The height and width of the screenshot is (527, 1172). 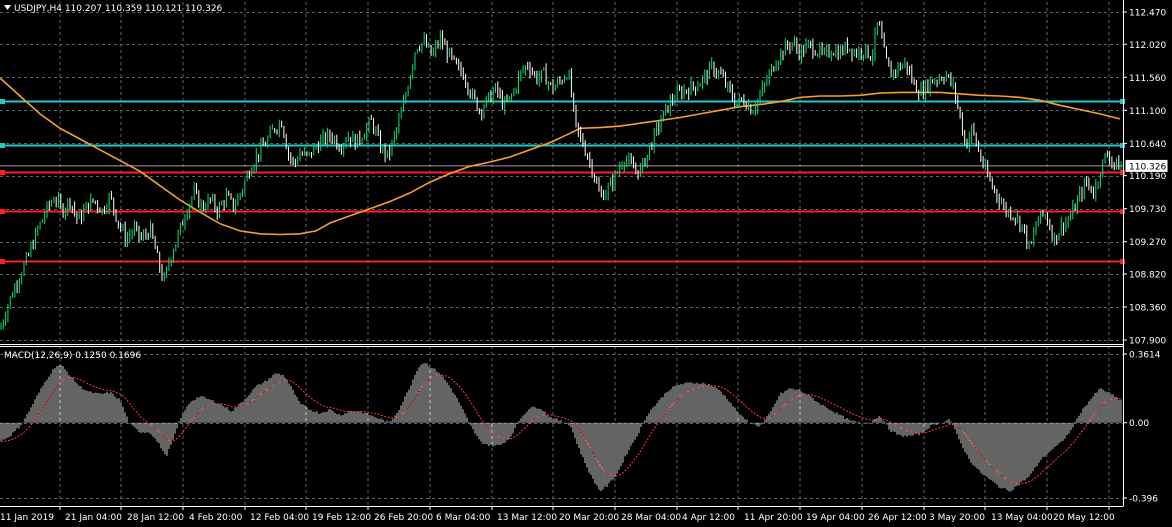 What do you see at coordinates (1147, 46) in the screenshot?
I see `y-tick-label: 112.020` at bounding box center [1147, 46].